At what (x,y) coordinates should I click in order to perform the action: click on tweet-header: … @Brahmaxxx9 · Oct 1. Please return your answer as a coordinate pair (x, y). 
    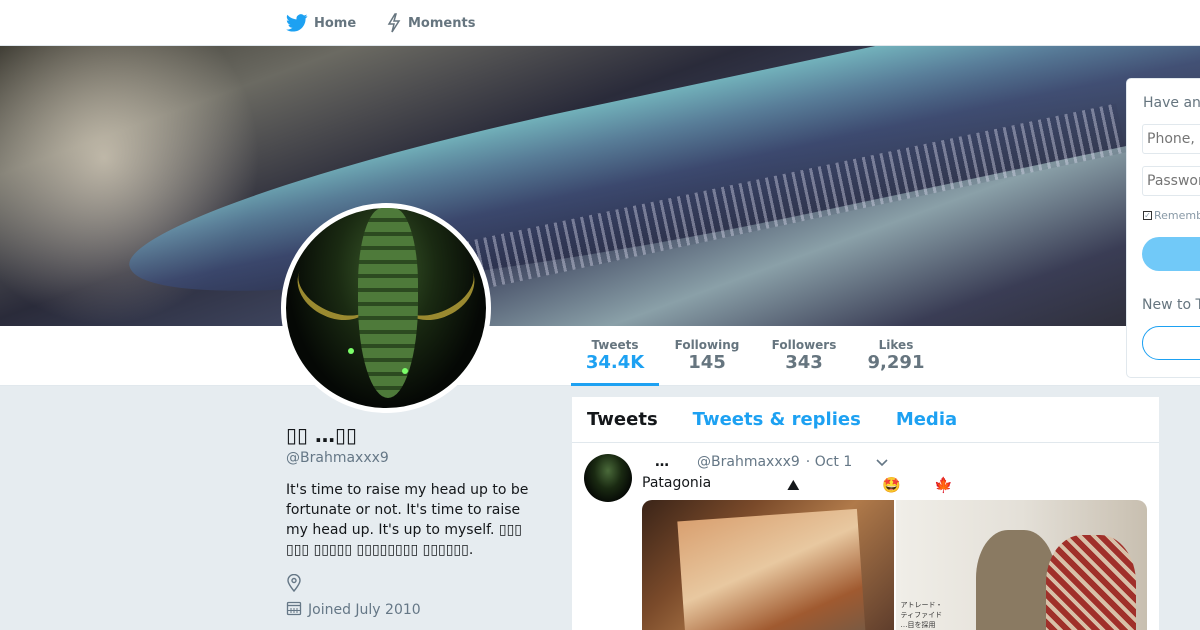
    Looking at the image, I should click on (747, 462).